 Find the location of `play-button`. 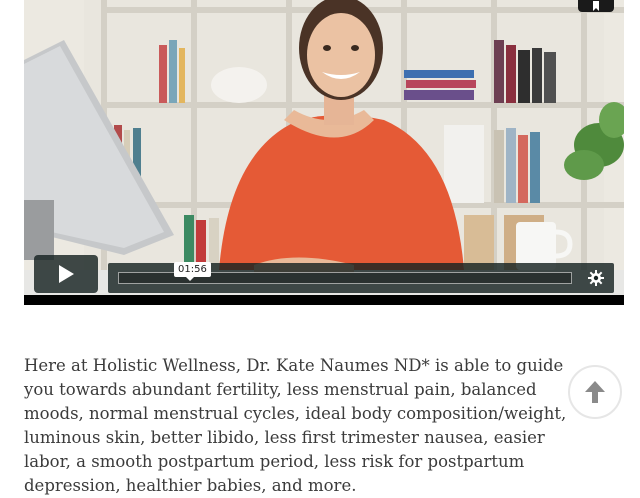

play-button is located at coordinates (66, 274).